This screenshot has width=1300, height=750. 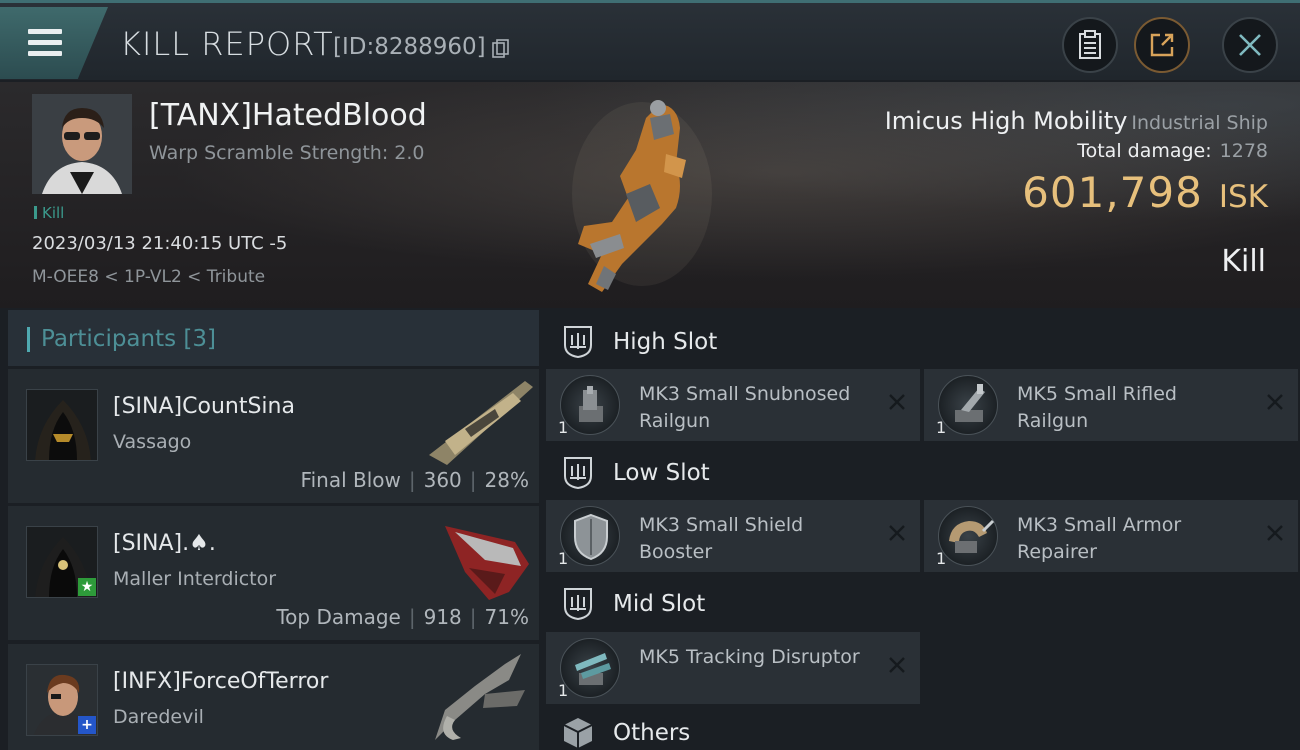 What do you see at coordinates (62, 562) in the screenshot?
I see `participant-avatar: ★` at bounding box center [62, 562].